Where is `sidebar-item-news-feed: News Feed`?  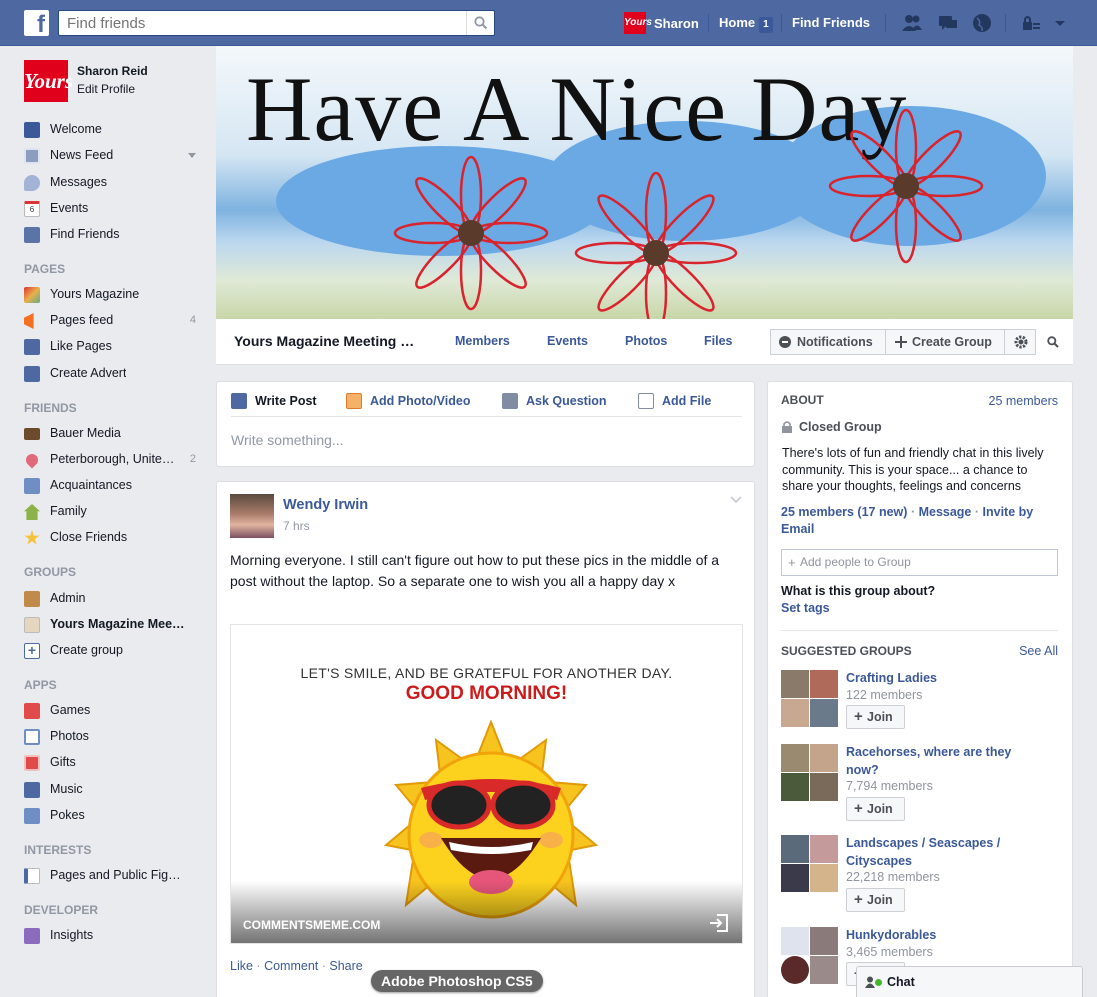 sidebar-item-news-feed: News Feed is located at coordinates (112, 155).